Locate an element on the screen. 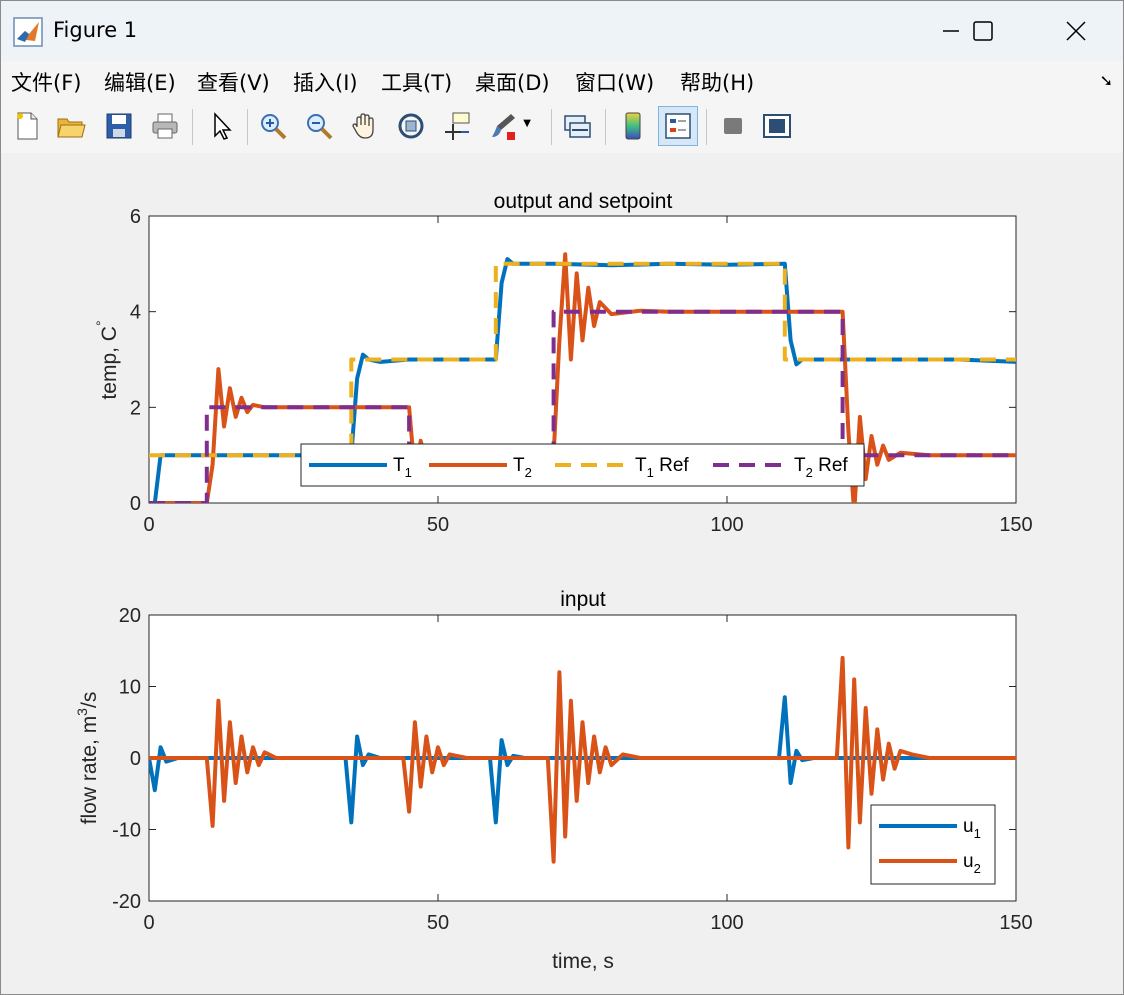 The image size is (1124, 995). insert-colorbar-button is located at coordinates (633, 126).